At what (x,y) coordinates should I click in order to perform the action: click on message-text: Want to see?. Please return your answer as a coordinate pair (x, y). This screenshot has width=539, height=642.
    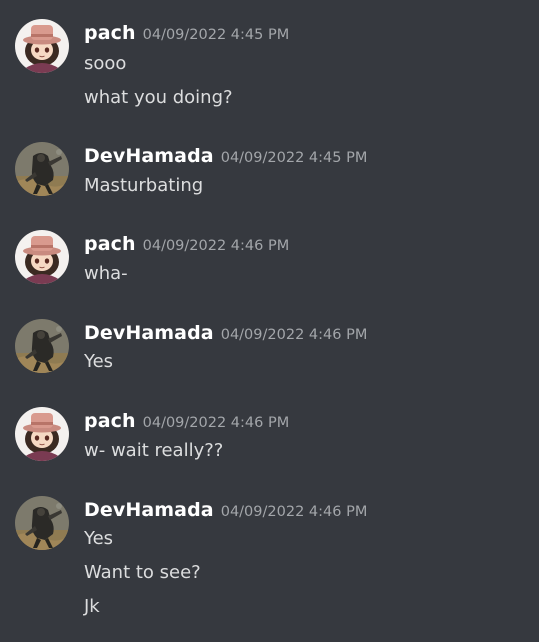
    Looking at the image, I should click on (142, 572).